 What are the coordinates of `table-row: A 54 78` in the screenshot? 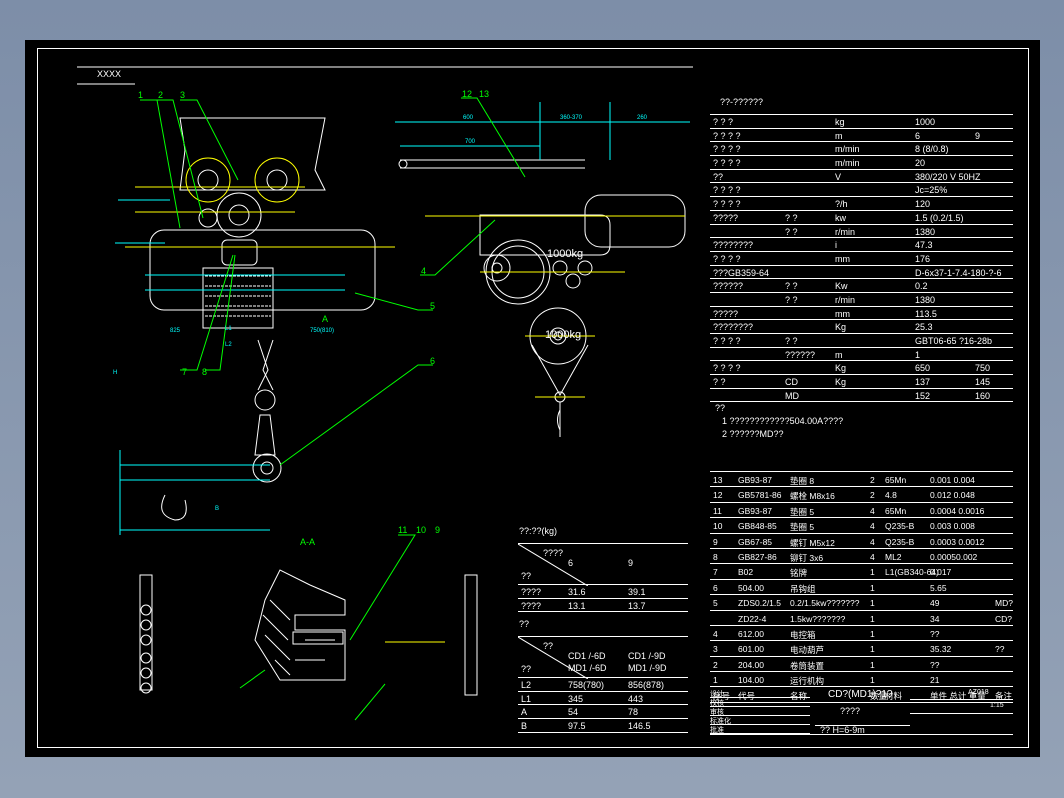 It's located at (603, 712).